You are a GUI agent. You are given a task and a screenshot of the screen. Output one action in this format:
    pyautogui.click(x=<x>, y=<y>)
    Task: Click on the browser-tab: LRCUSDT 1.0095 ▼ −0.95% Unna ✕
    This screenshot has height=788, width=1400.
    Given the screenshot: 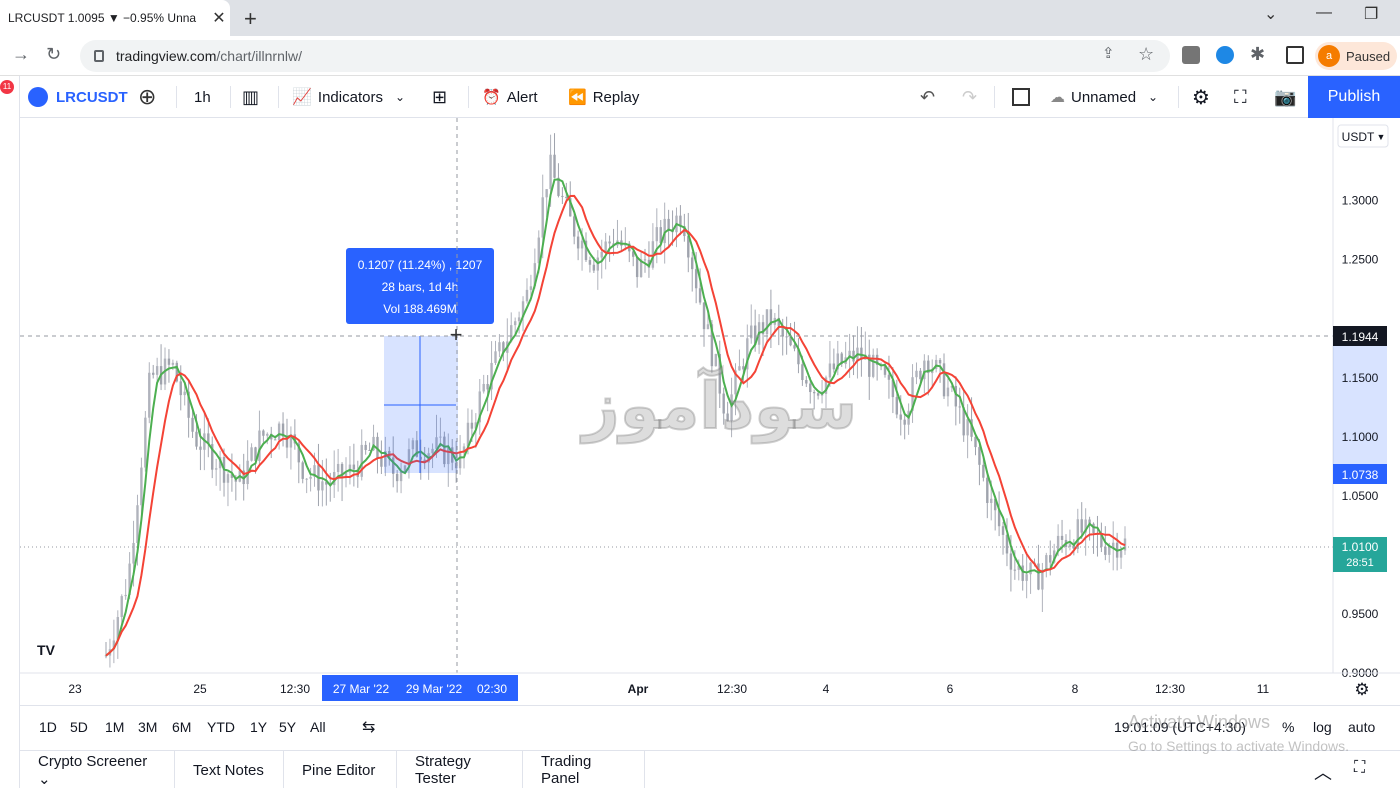 What is the action you would take?
    pyautogui.click(x=115, y=18)
    